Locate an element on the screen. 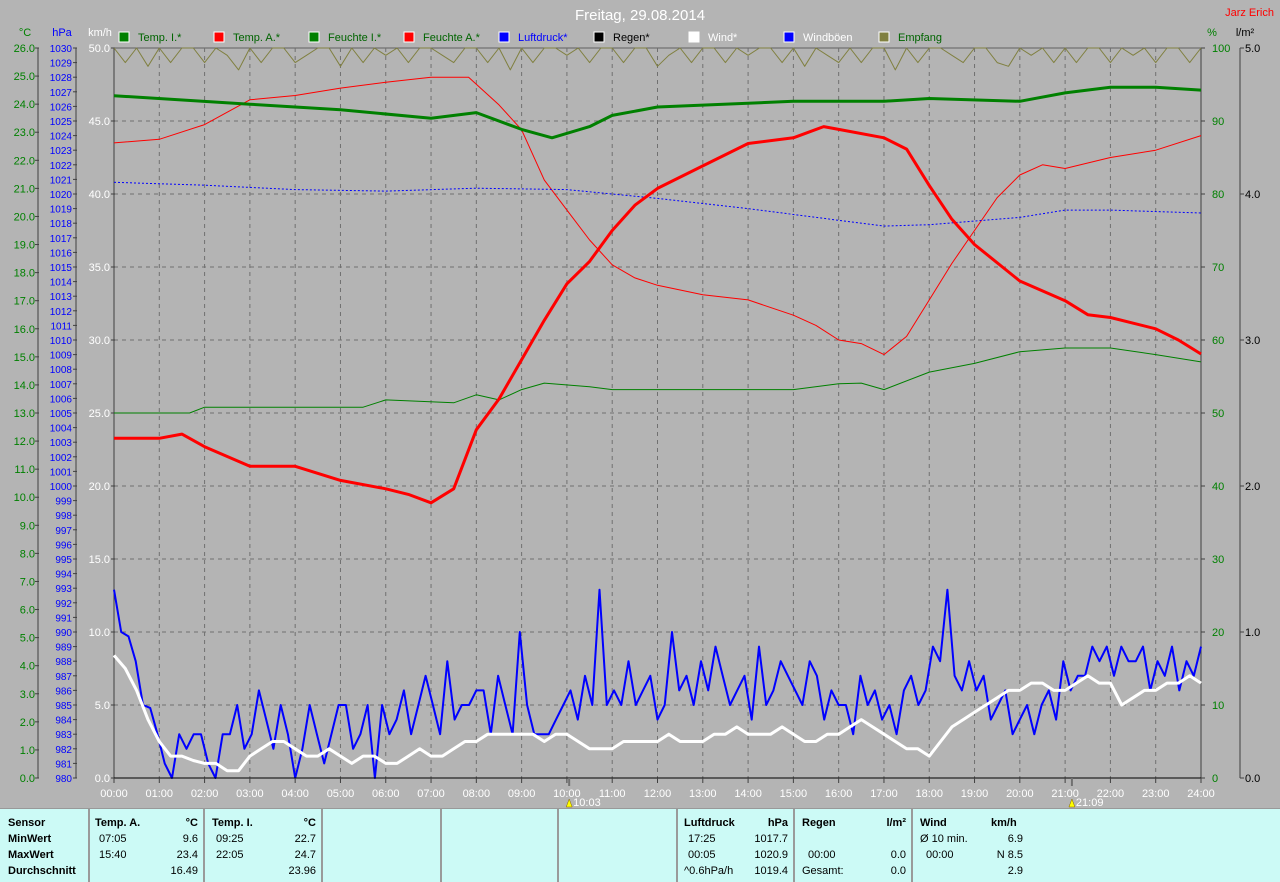  axis-tick-label: 1009 is located at coordinates (61, 356).